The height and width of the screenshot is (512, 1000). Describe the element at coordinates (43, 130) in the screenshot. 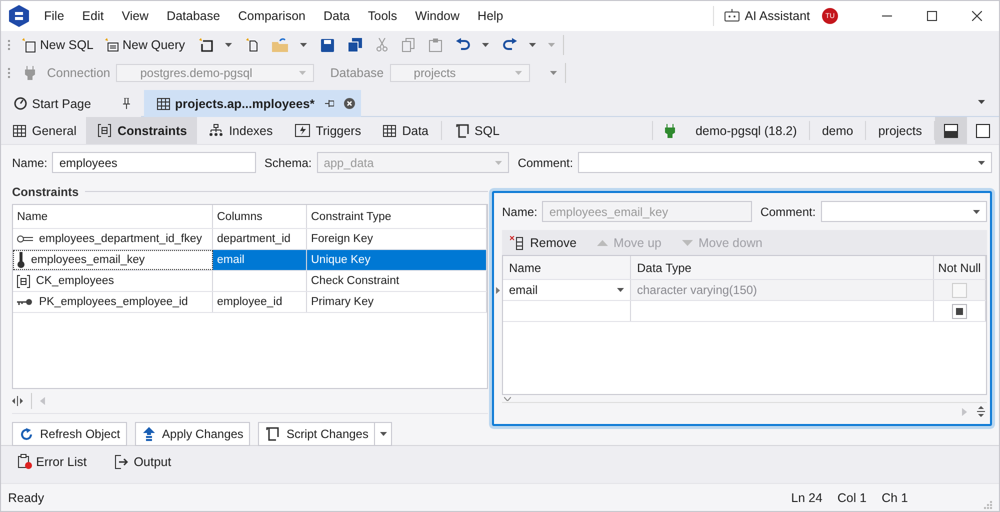

I see `editor-tab: General` at that location.